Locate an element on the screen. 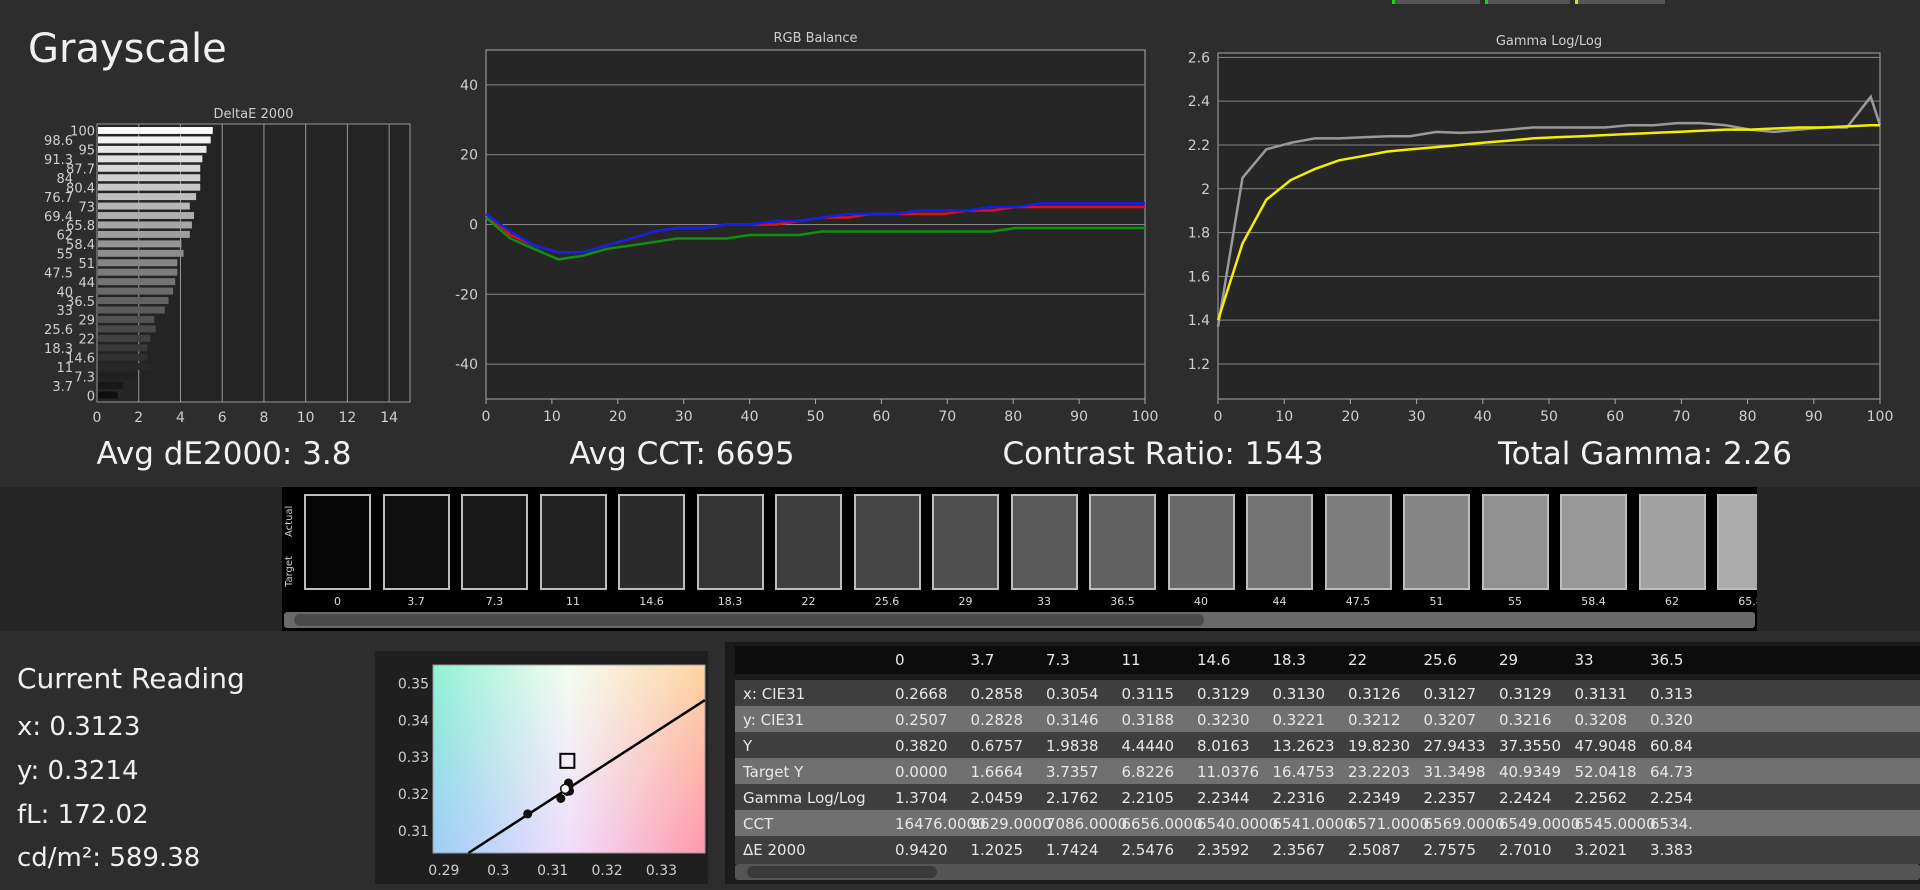 Image resolution: width=1920 pixels, height=890 pixels. row-label: ΔE 2000 is located at coordinates (774, 850).